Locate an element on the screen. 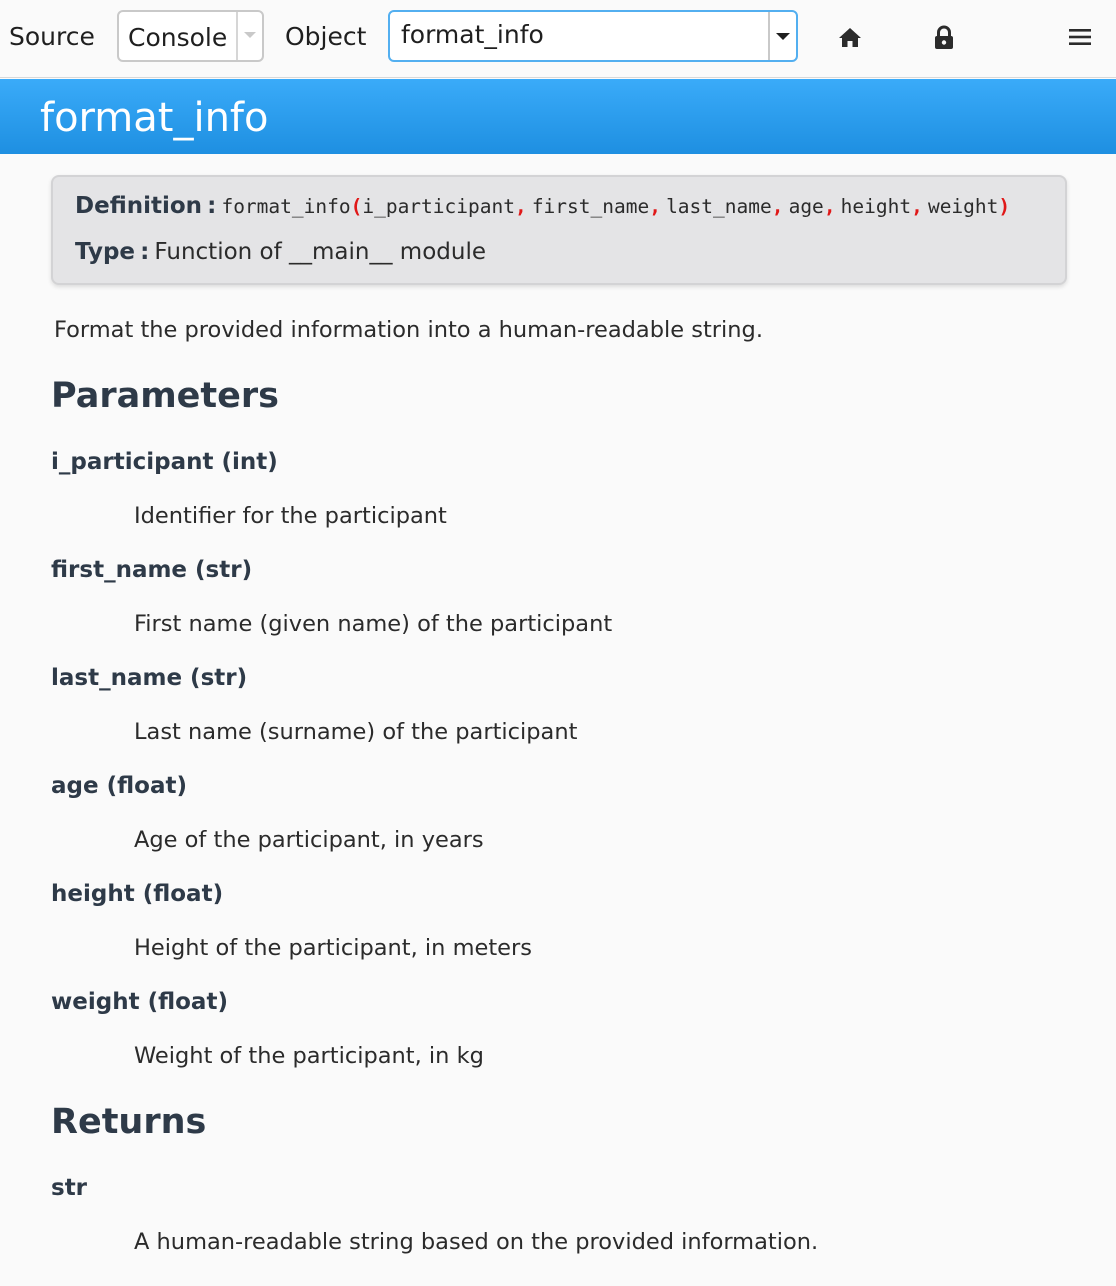 The image size is (1116, 1286). open-paren: ( is located at coordinates (356, 206).